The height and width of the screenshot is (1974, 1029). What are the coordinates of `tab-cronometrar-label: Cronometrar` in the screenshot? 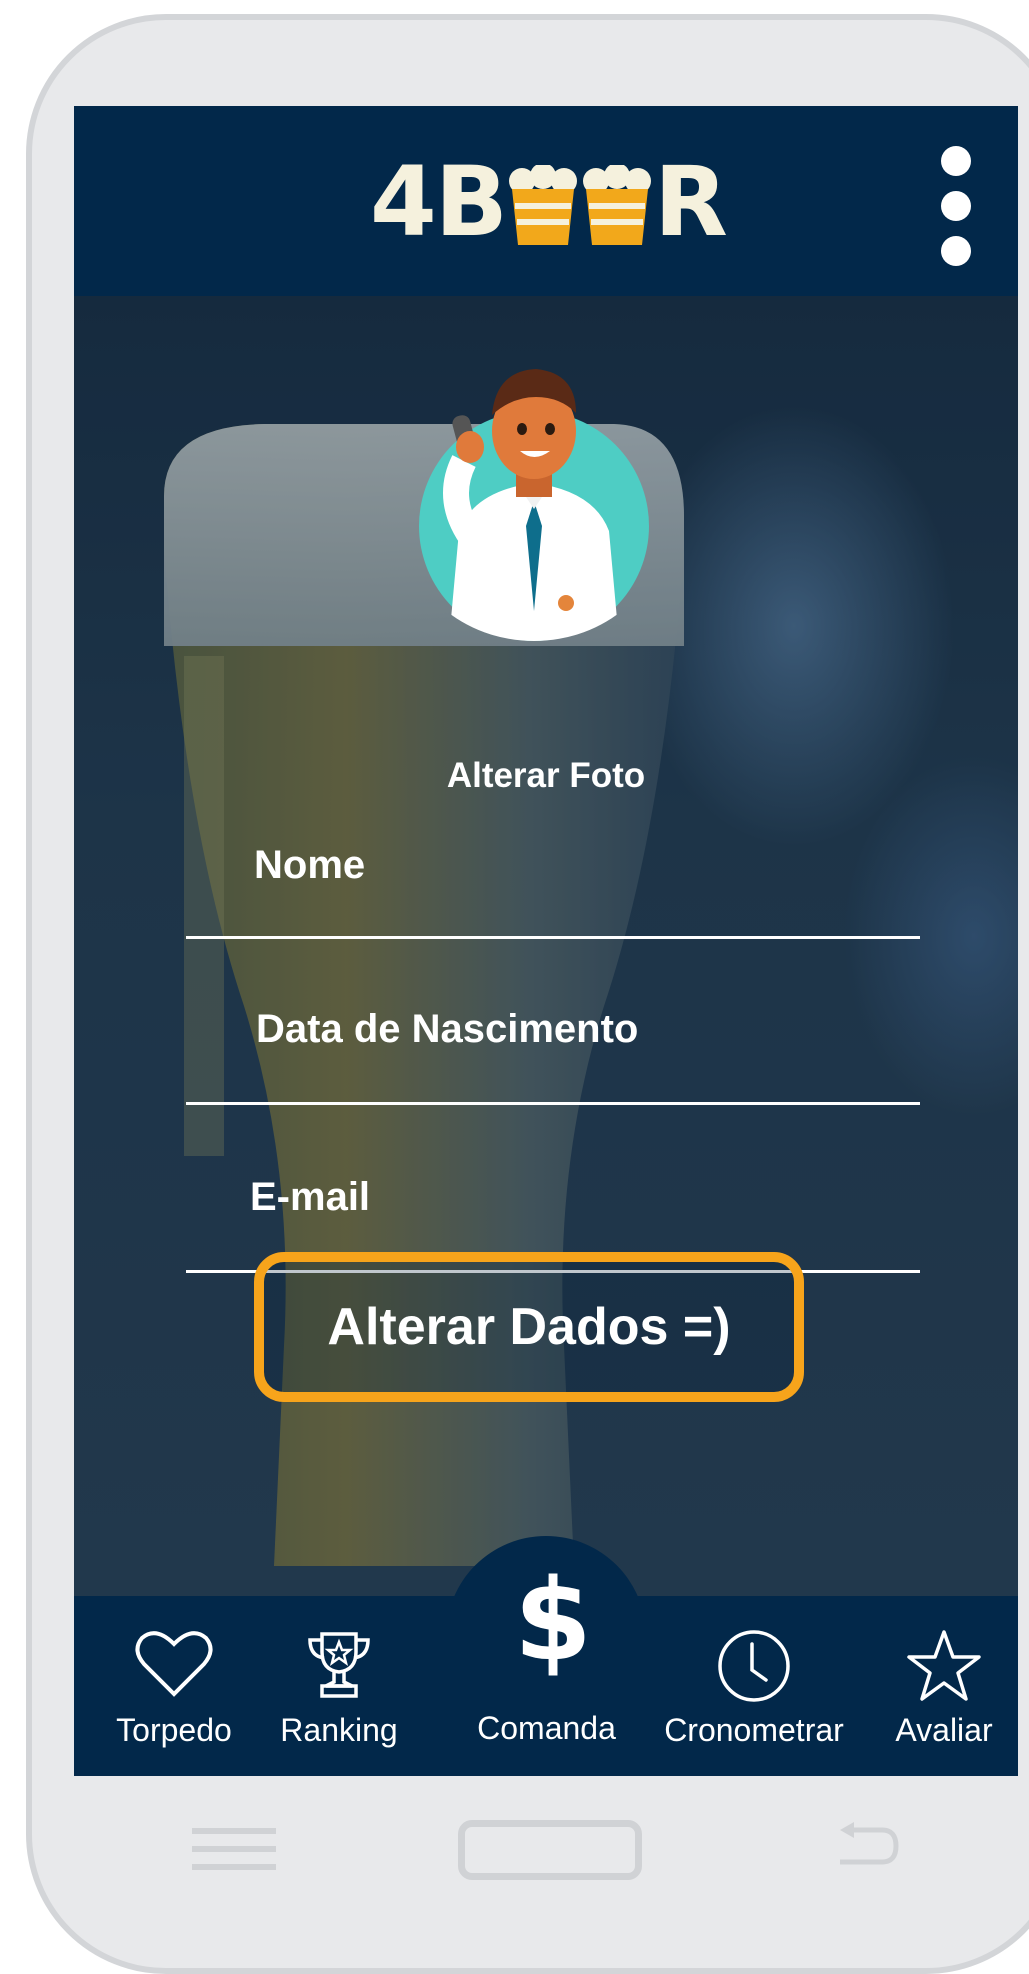 It's located at (754, 1730).